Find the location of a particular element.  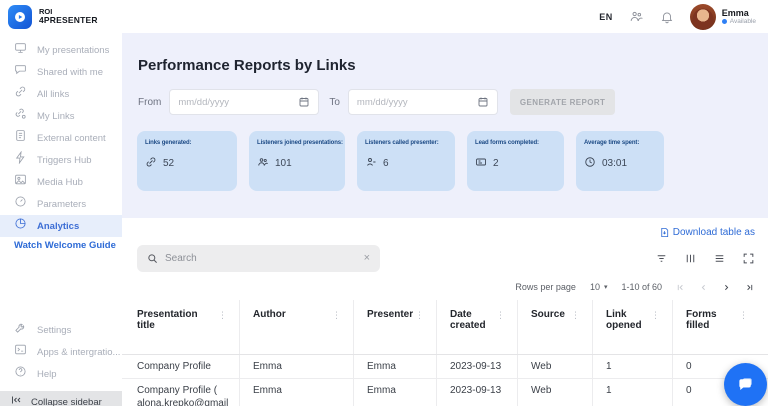

sidebar-item-analytics: Analytics is located at coordinates (61, 226).